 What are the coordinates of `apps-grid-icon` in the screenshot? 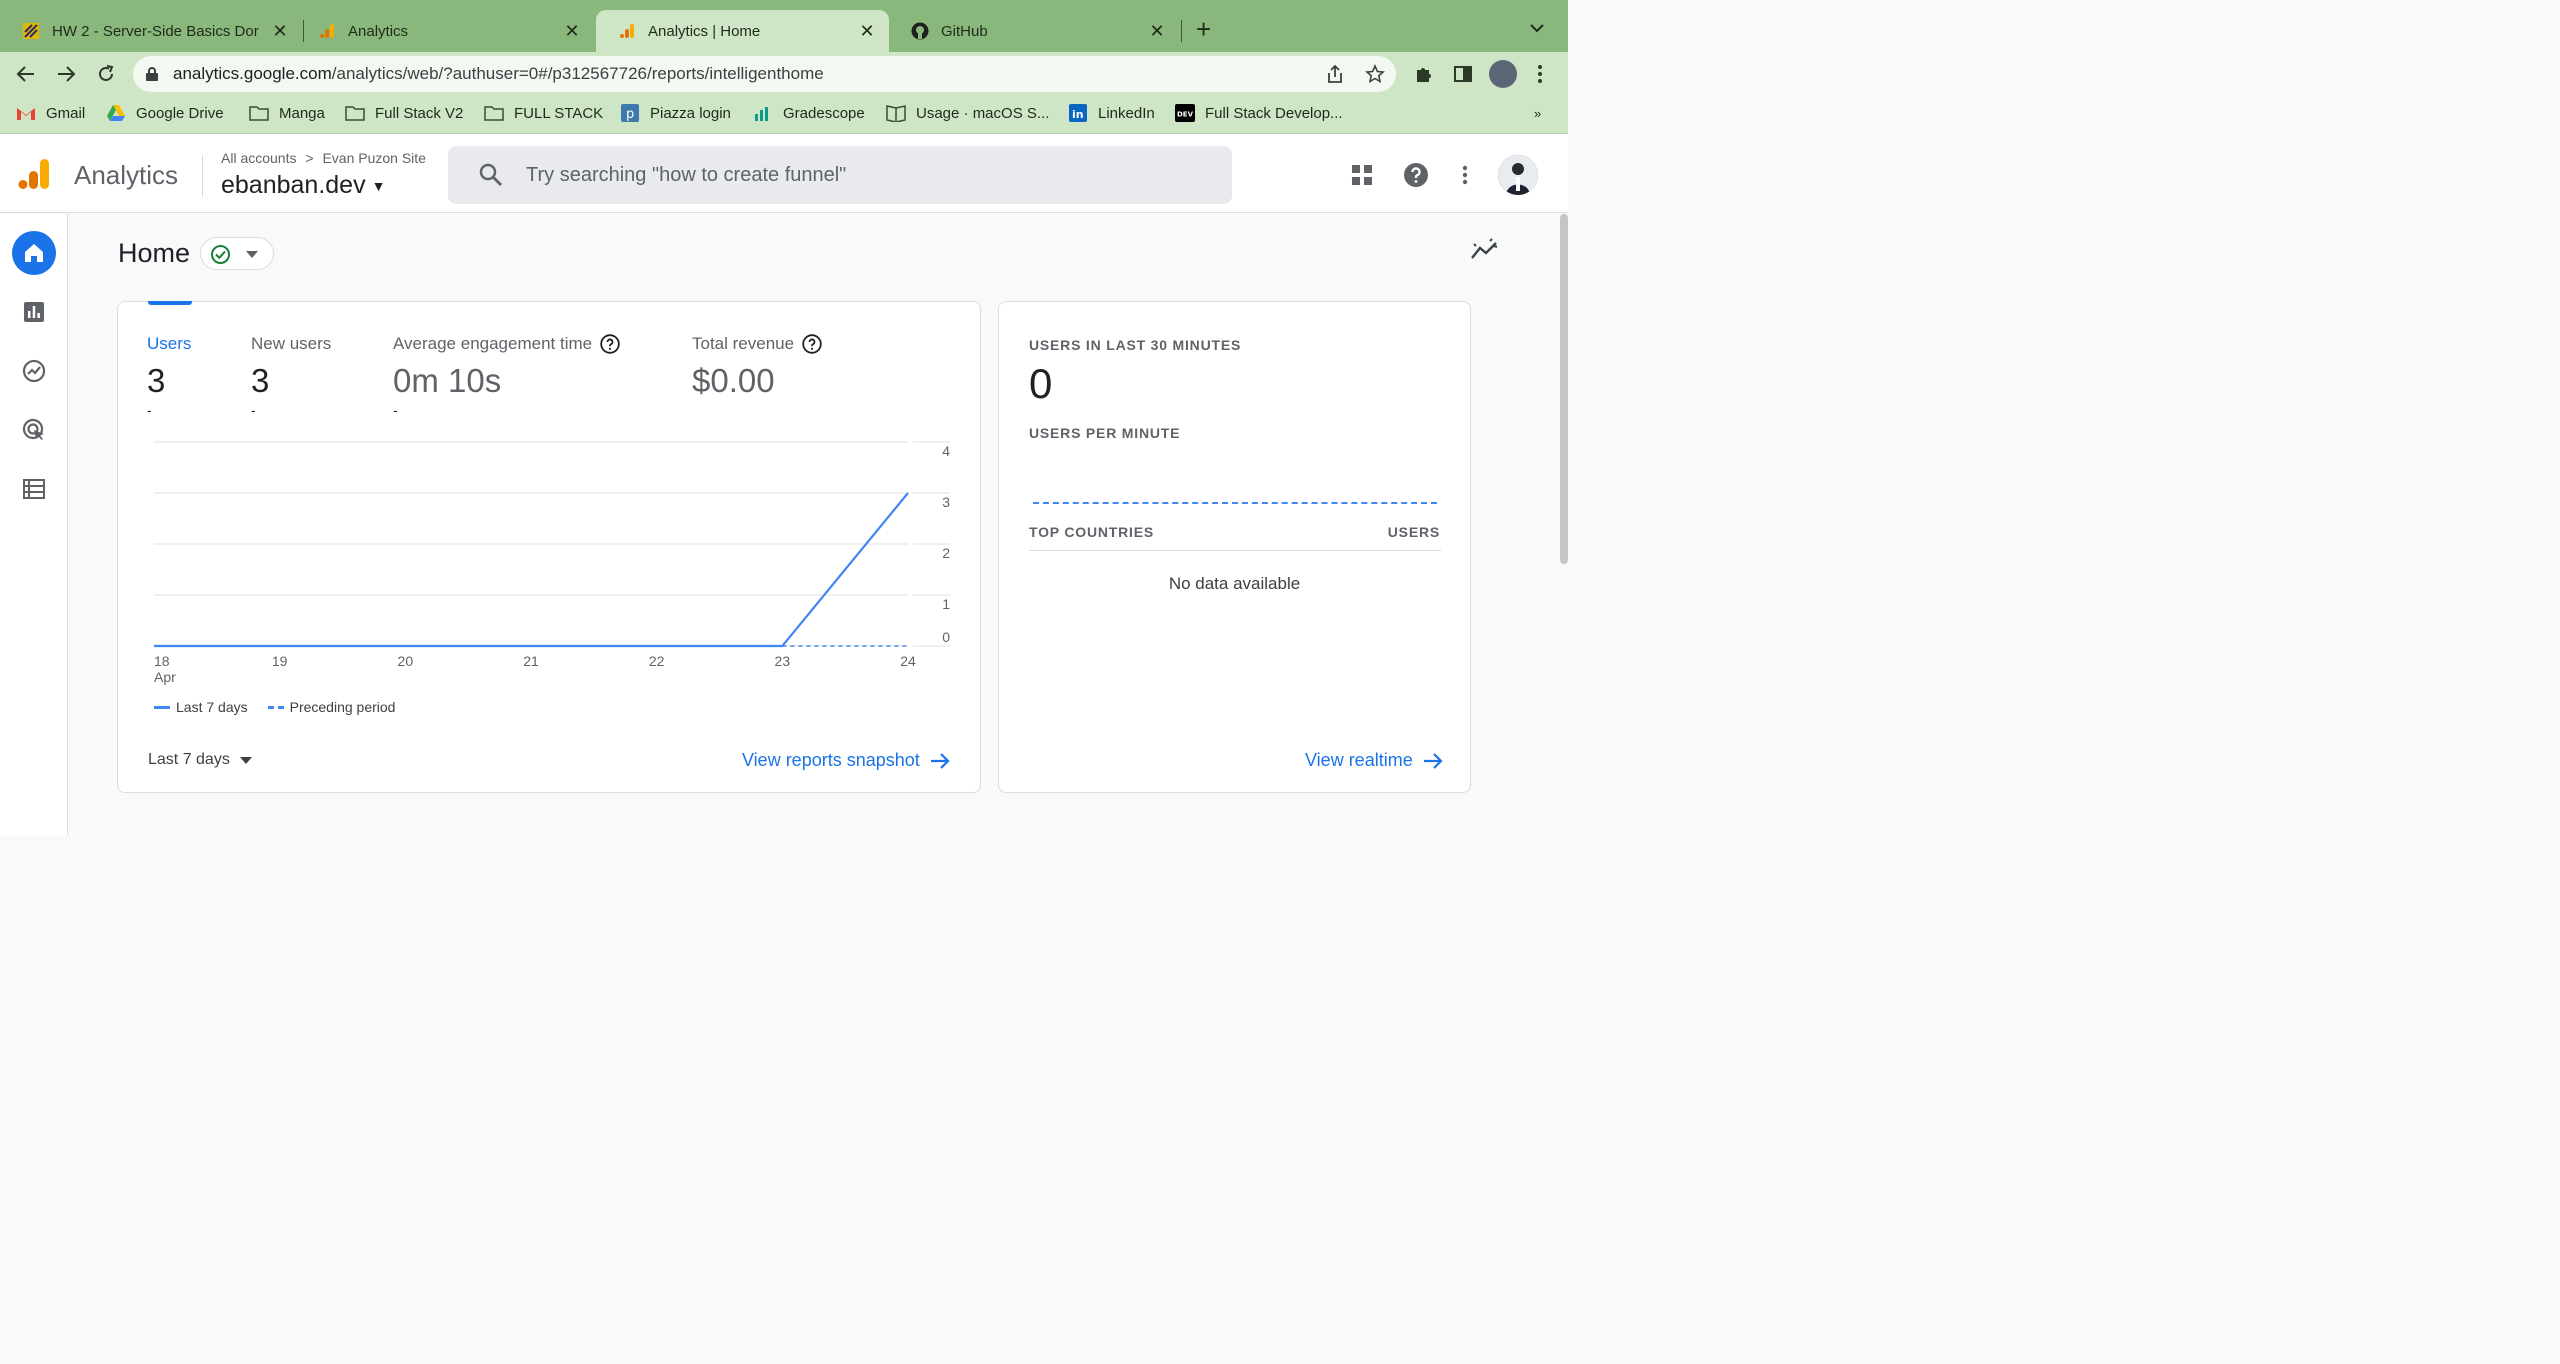 It's located at (1362, 175).